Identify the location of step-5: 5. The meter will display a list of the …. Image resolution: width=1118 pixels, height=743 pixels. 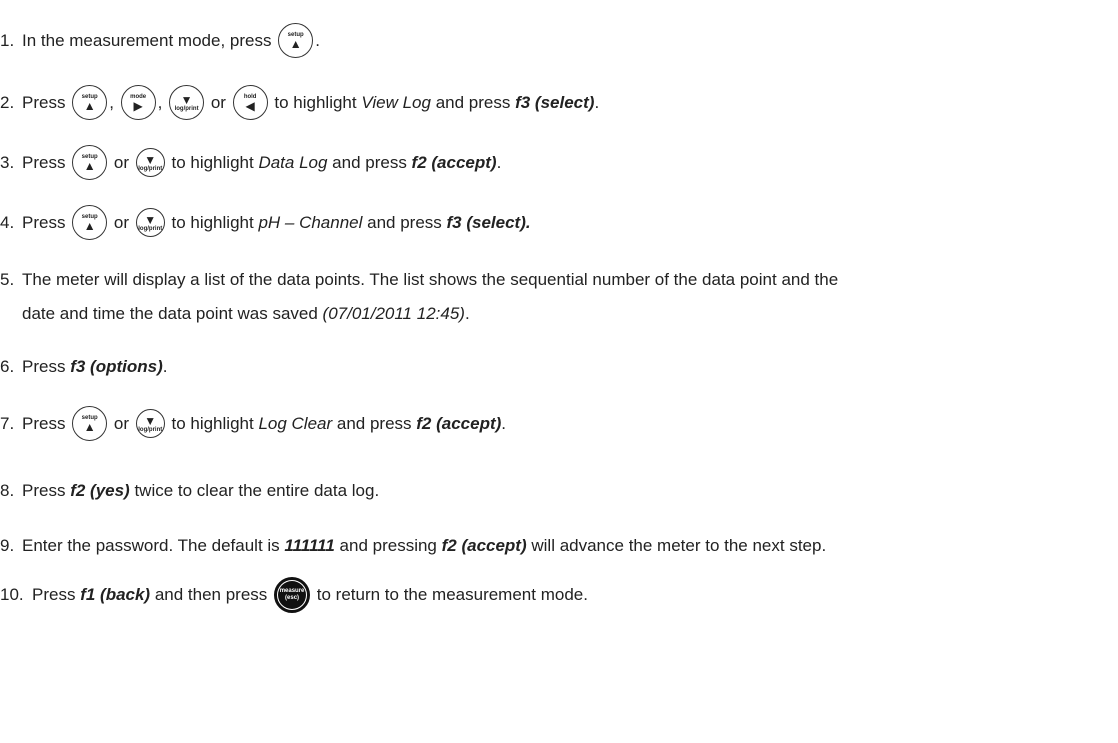
(419, 279).